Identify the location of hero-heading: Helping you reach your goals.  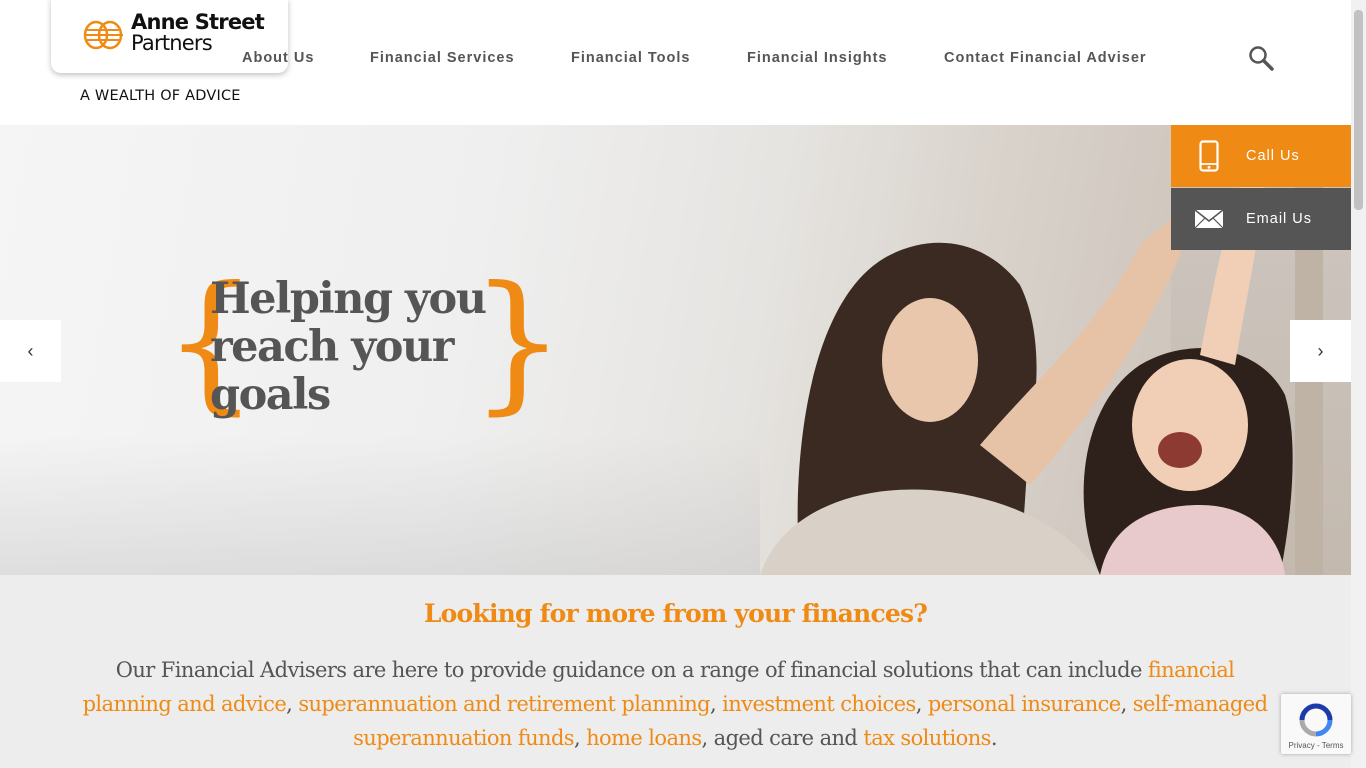
(348, 347).